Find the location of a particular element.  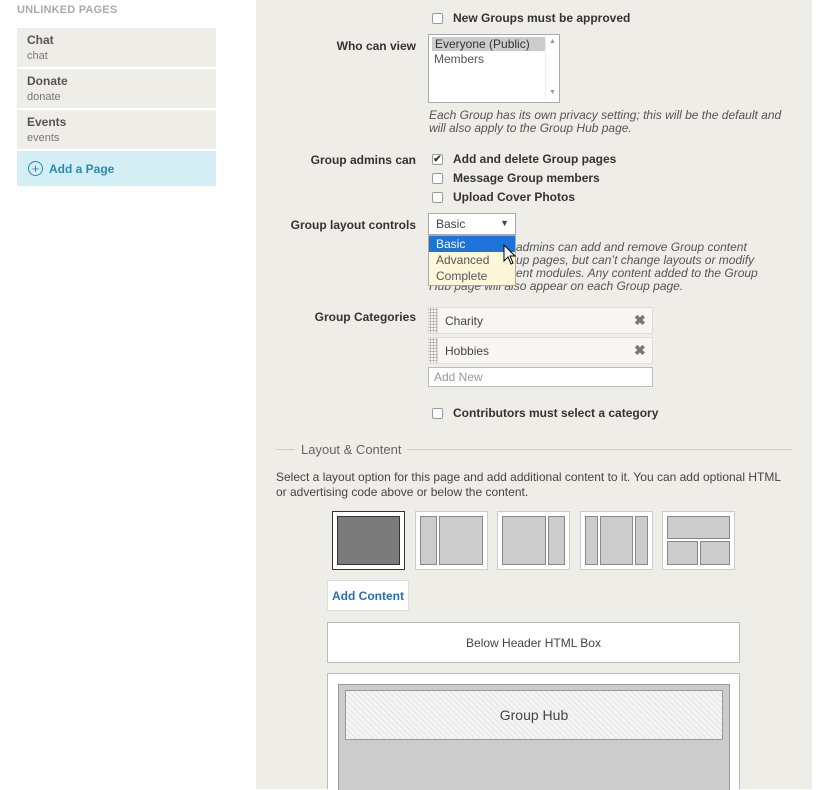

page-slug: chat is located at coordinates (37, 56).